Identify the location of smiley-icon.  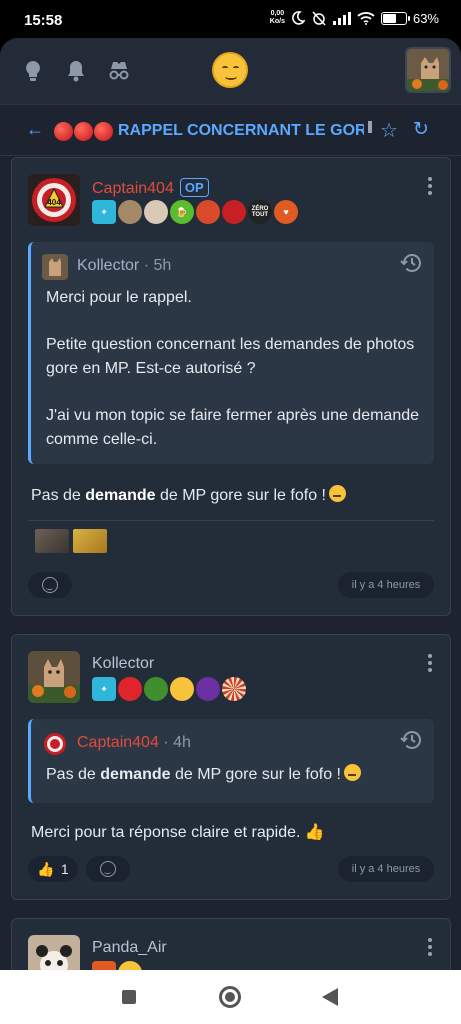
(230, 70).